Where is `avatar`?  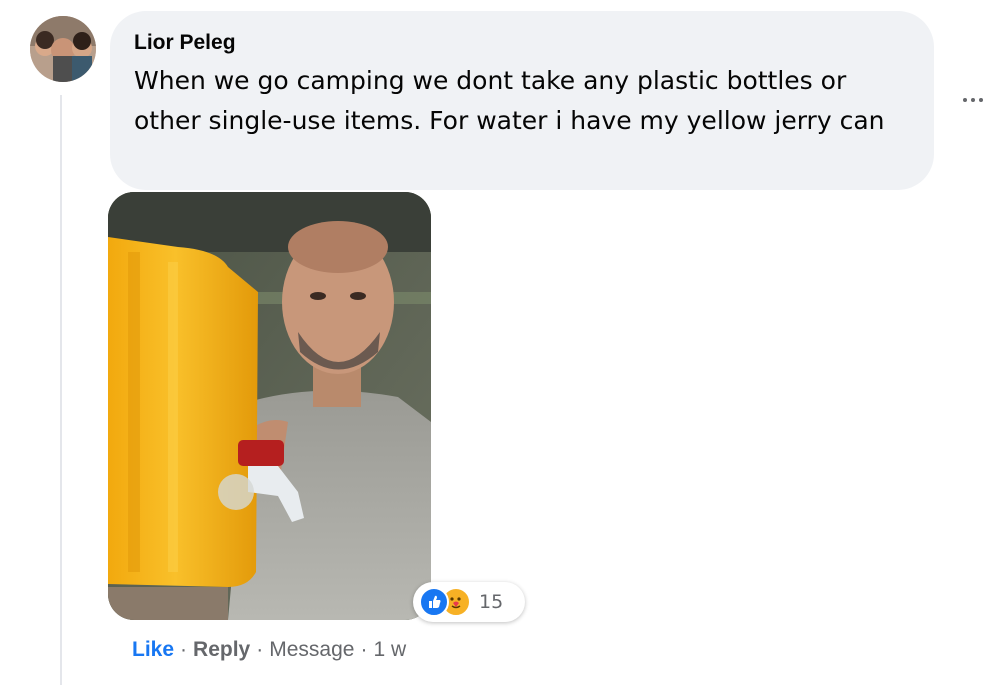
avatar is located at coordinates (63, 49).